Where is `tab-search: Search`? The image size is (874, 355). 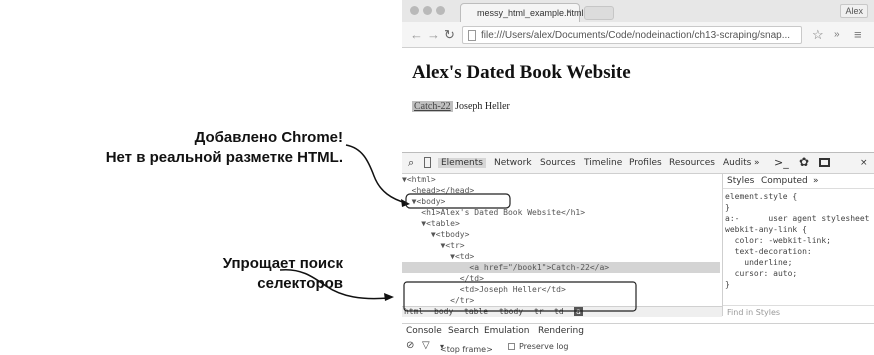 tab-search: Search is located at coordinates (463, 331).